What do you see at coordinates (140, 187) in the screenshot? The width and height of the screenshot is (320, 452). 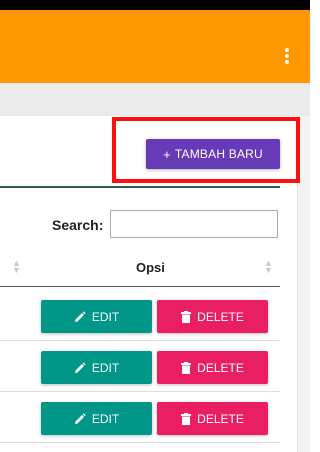 I see `section-divider` at bounding box center [140, 187].